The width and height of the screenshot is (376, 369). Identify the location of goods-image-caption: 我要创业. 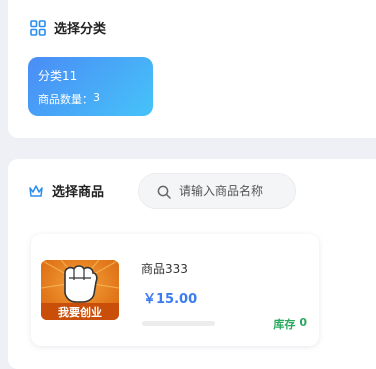
(80, 312).